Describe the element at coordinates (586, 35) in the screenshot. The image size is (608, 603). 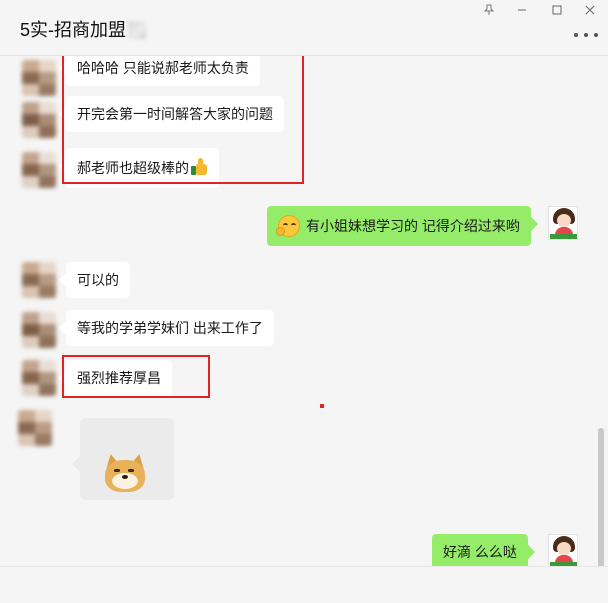
I see `more-dots-icon` at that location.